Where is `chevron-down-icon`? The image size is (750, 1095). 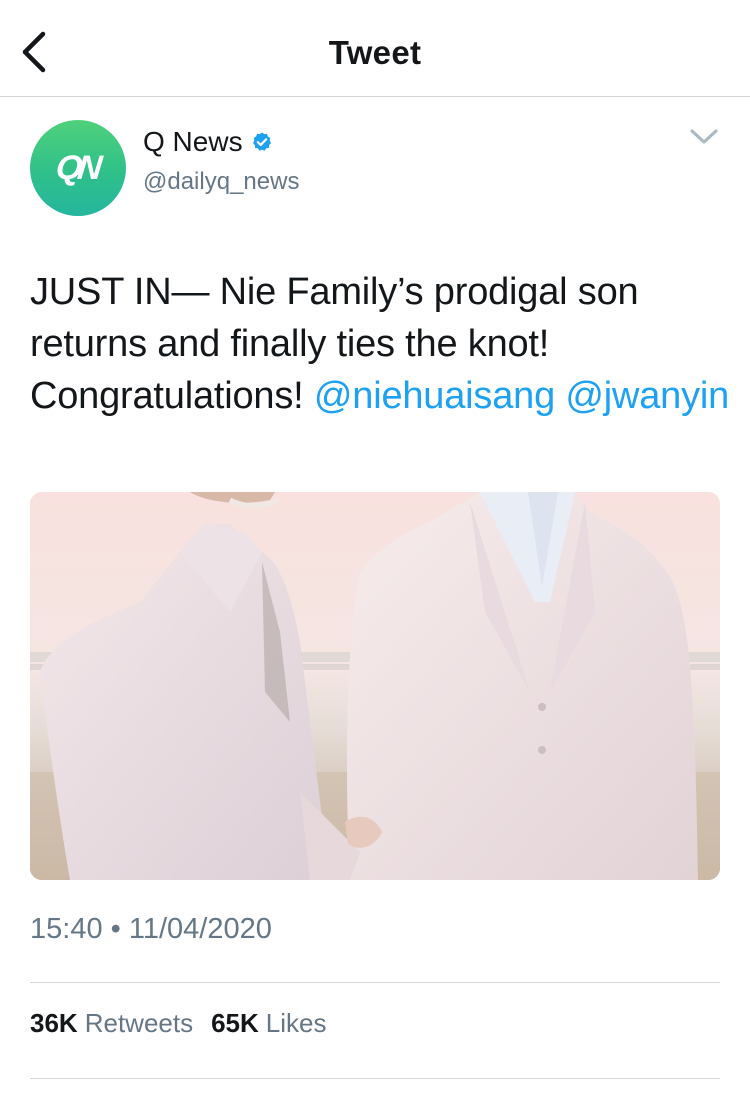
chevron-down-icon is located at coordinates (704, 136).